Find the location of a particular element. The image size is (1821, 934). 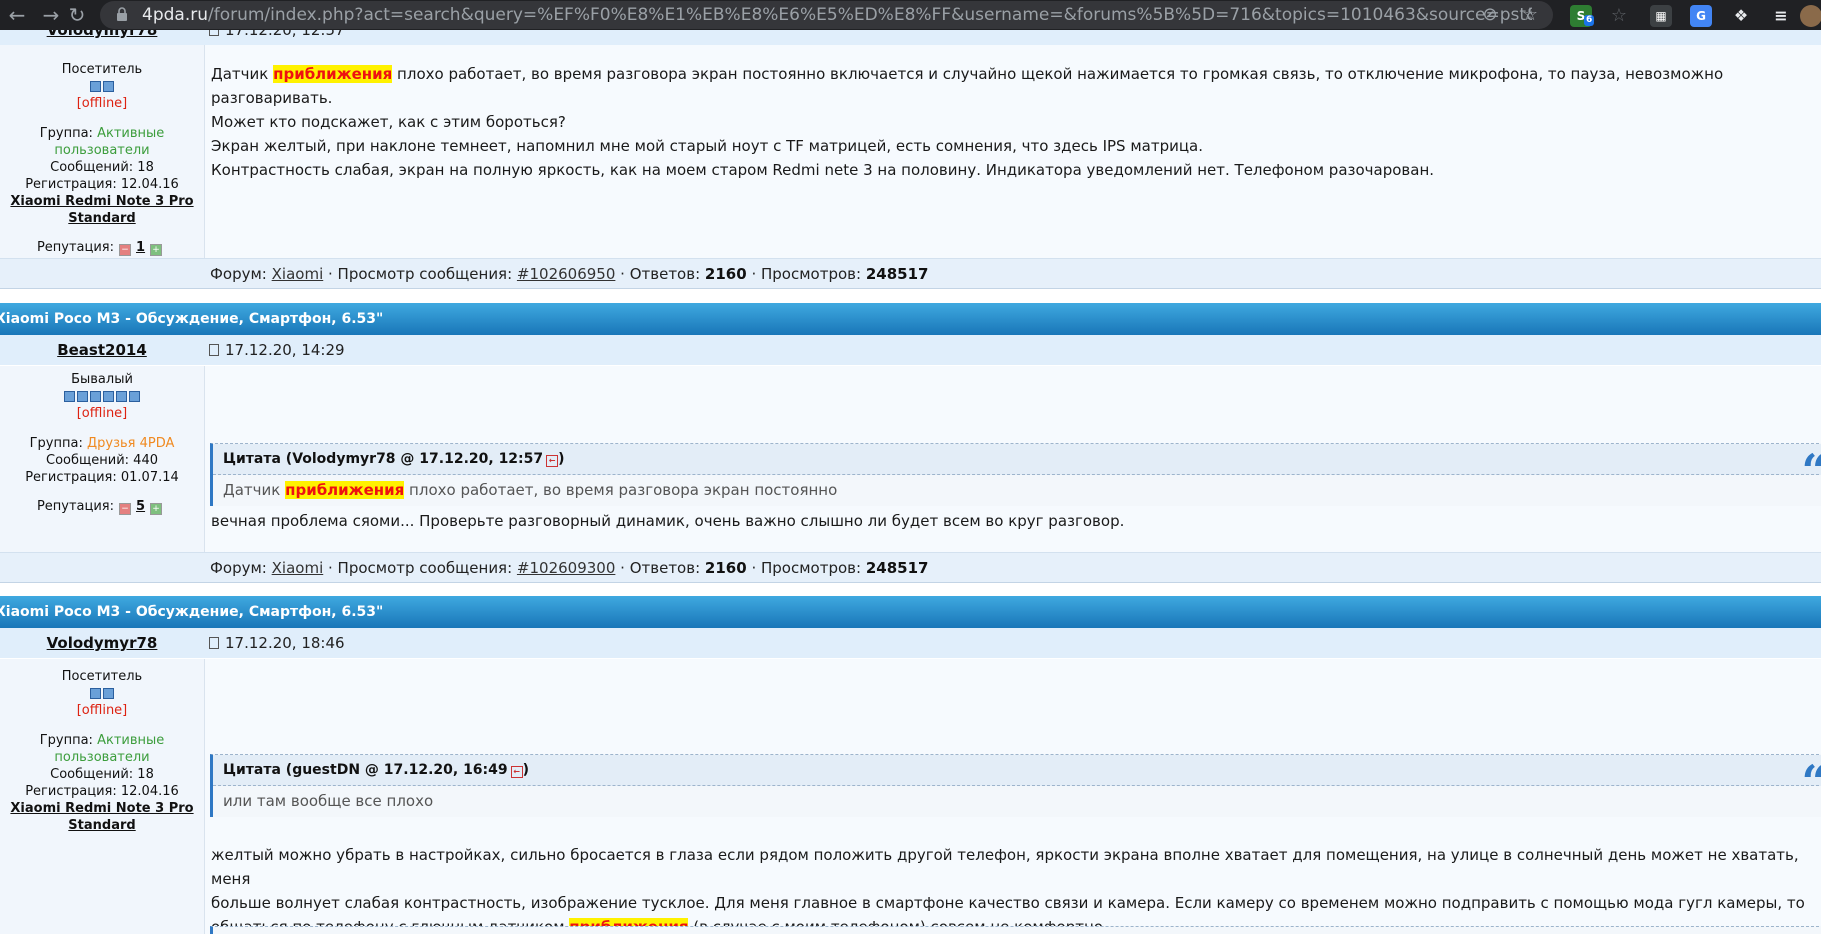

post-date-text: 17.12.20, 18:46 is located at coordinates (285, 643).